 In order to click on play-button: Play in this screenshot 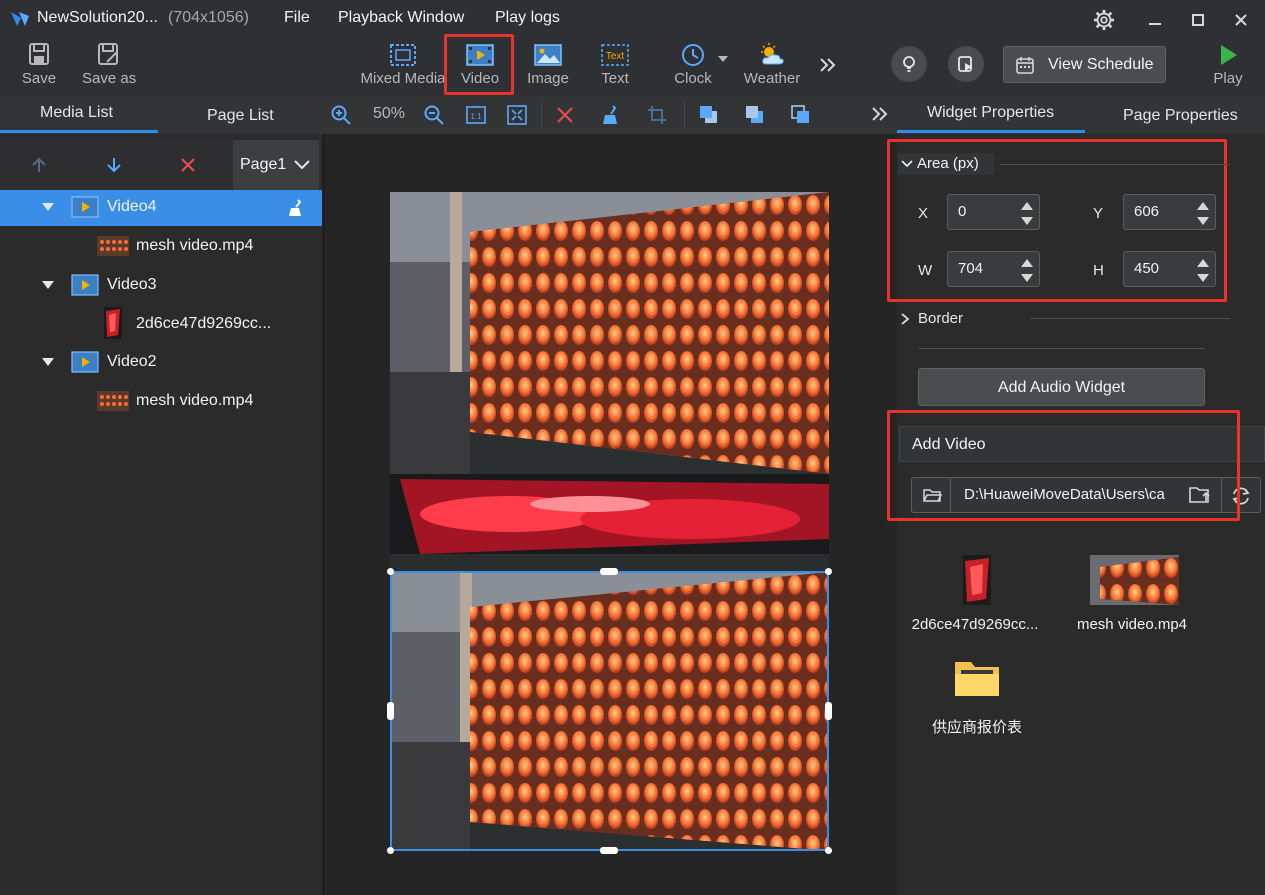, I will do `click(1228, 67)`.